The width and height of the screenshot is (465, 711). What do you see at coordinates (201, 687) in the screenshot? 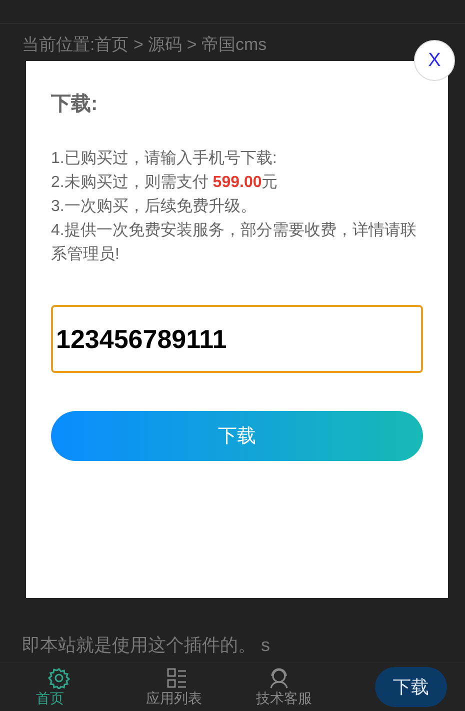
I see `nav-tab: 应用列表` at bounding box center [201, 687].